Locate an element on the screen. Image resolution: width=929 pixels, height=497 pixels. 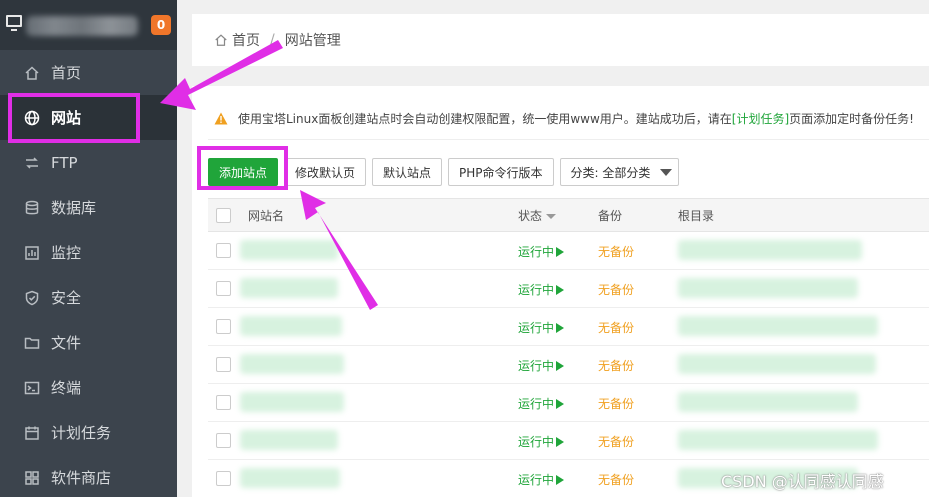
sidebar-item-security: 安全 is located at coordinates (88, 297).